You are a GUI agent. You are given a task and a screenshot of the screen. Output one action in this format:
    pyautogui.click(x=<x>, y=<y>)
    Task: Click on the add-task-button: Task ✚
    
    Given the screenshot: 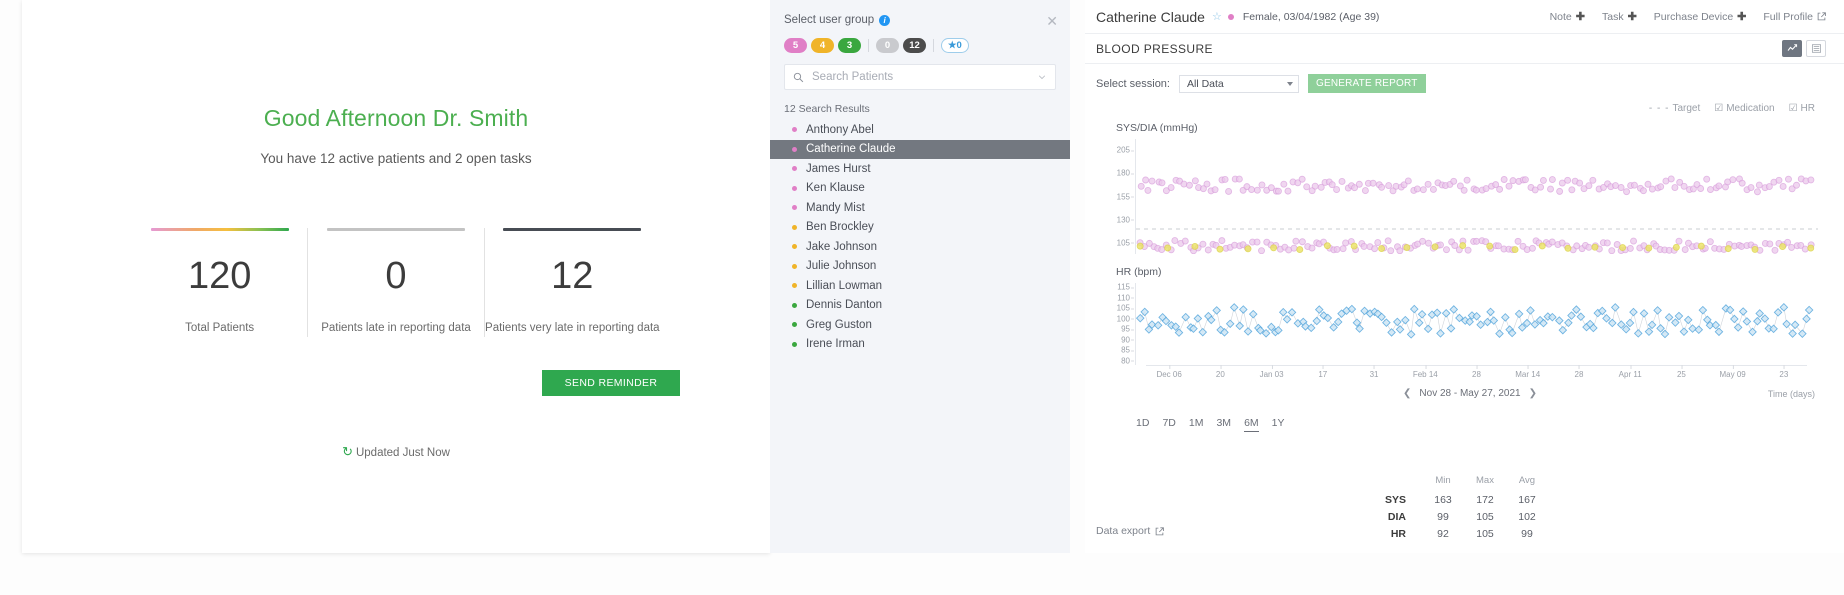 What is the action you would take?
    pyautogui.click(x=1619, y=17)
    